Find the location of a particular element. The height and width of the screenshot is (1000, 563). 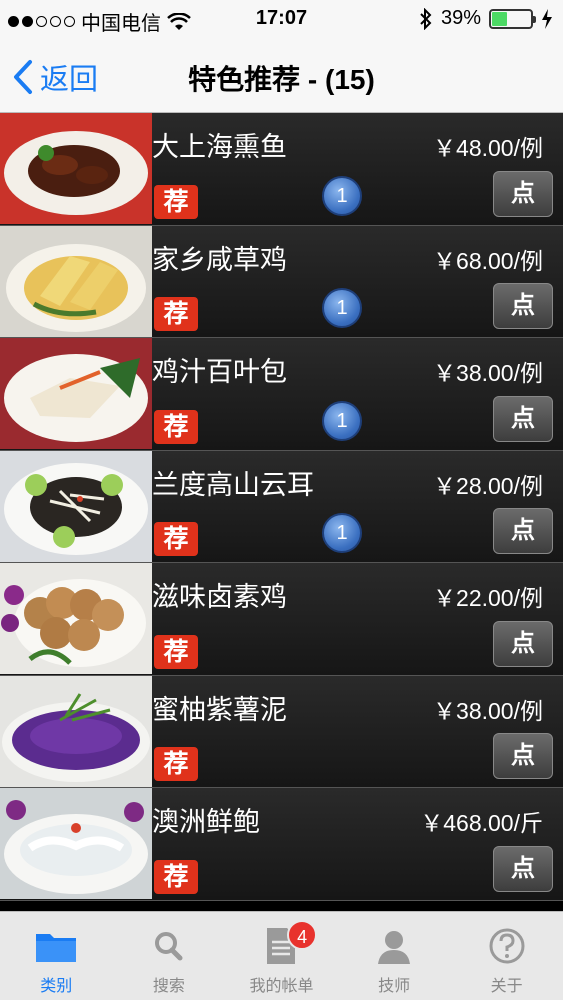

dish-name: 兰度高山云耳 is located at coordinates (233, 484).